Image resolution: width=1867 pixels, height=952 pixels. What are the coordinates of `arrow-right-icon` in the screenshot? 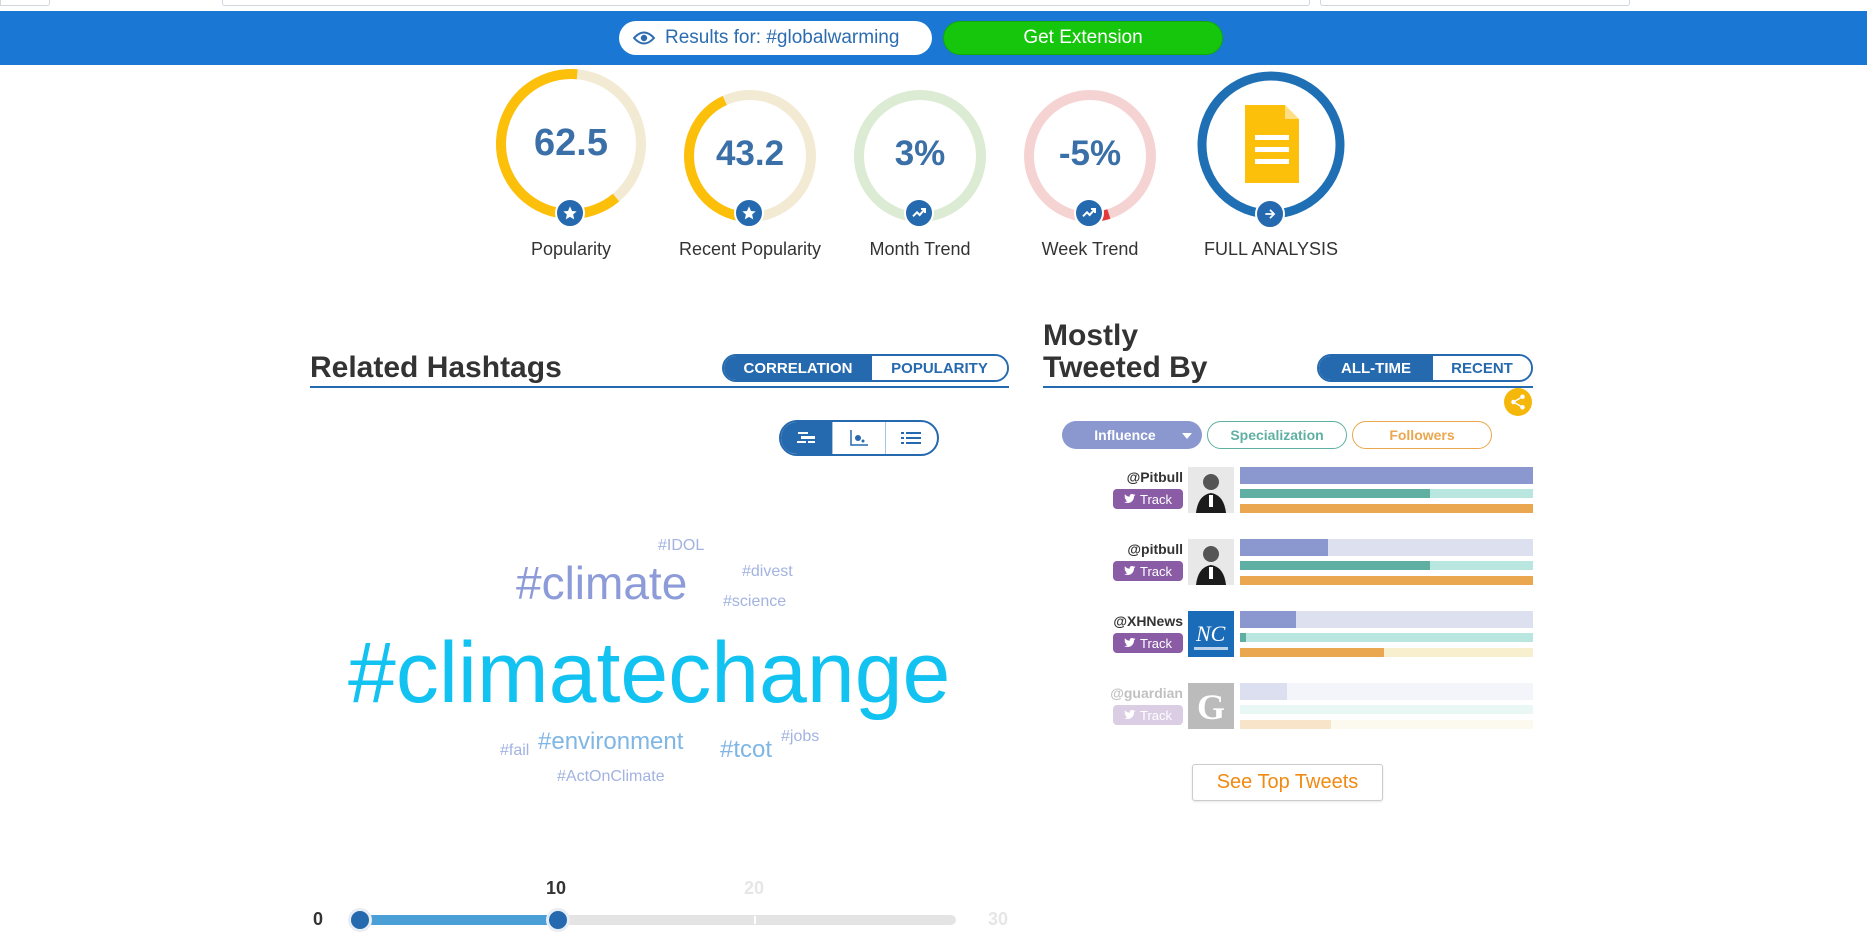 It's located at (1270, 214).